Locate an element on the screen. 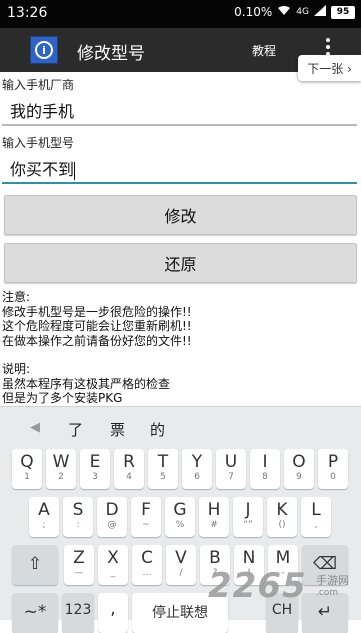 The width and height of the screenshot is (361, 633). modify-button: 修改 is located at coordinates (180, 215).